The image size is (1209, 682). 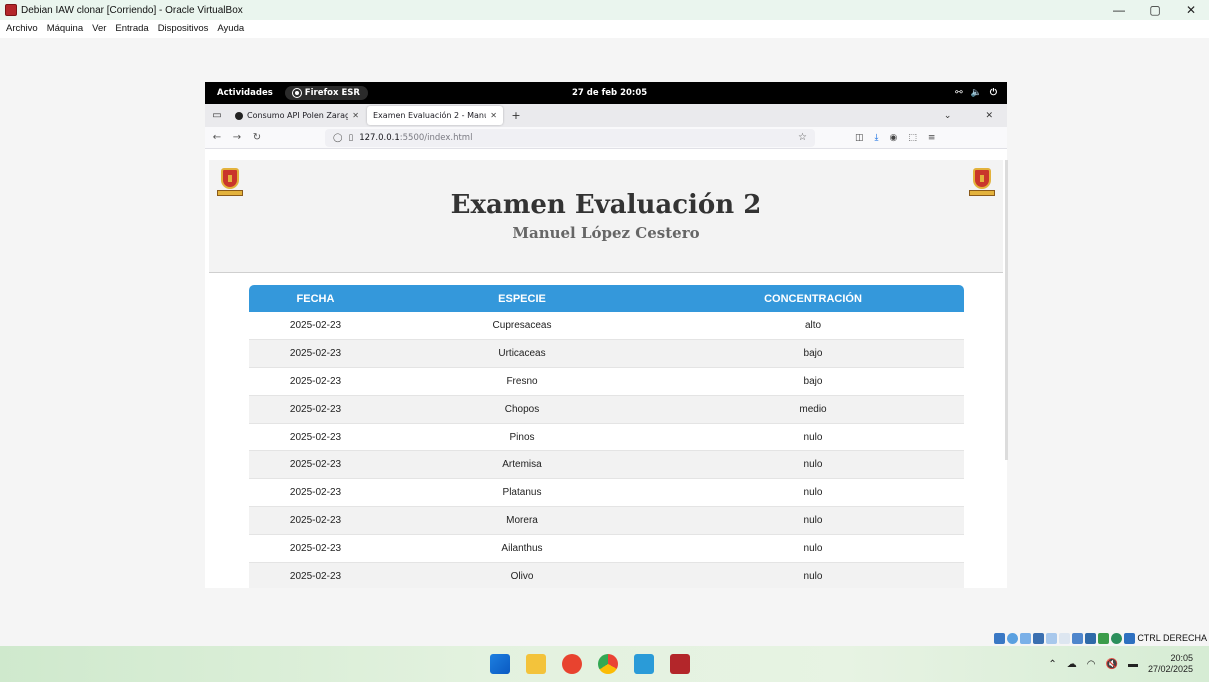 What do you see at coordinates (315, 298) in the screenshot?
I see `header-fecha: FECHA` at bounding box center [315, 298].